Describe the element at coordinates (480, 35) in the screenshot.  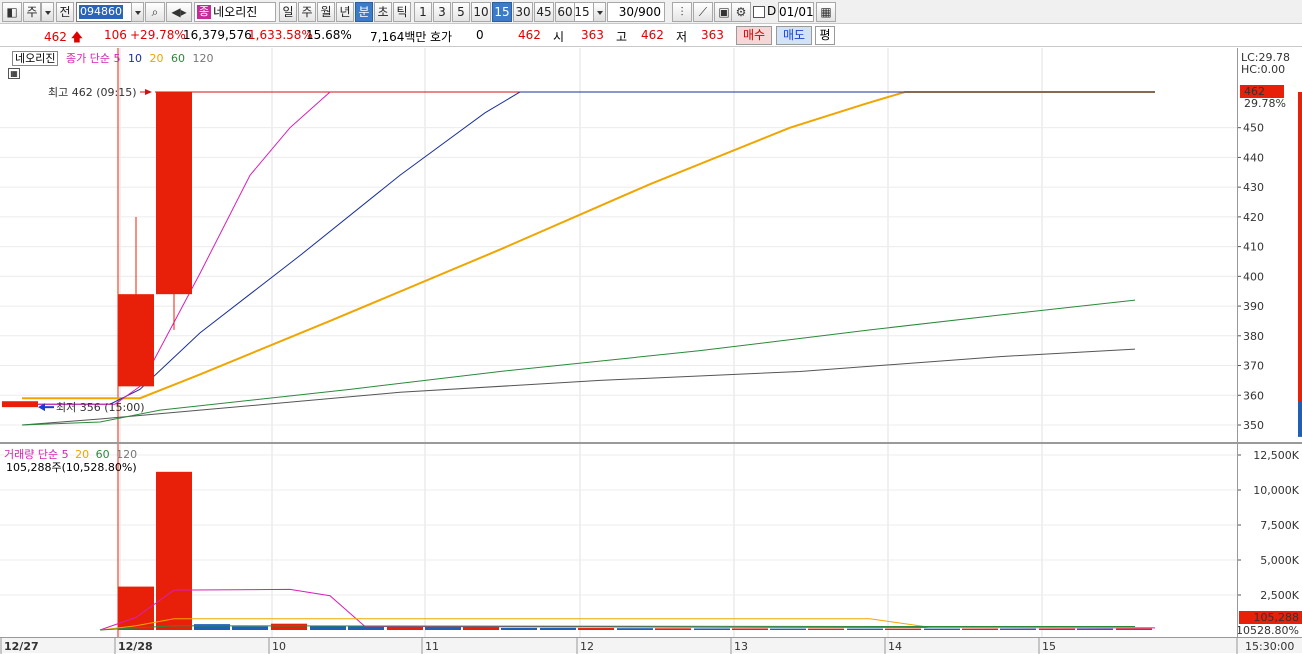
I see `hoga-value: 0` at that location.